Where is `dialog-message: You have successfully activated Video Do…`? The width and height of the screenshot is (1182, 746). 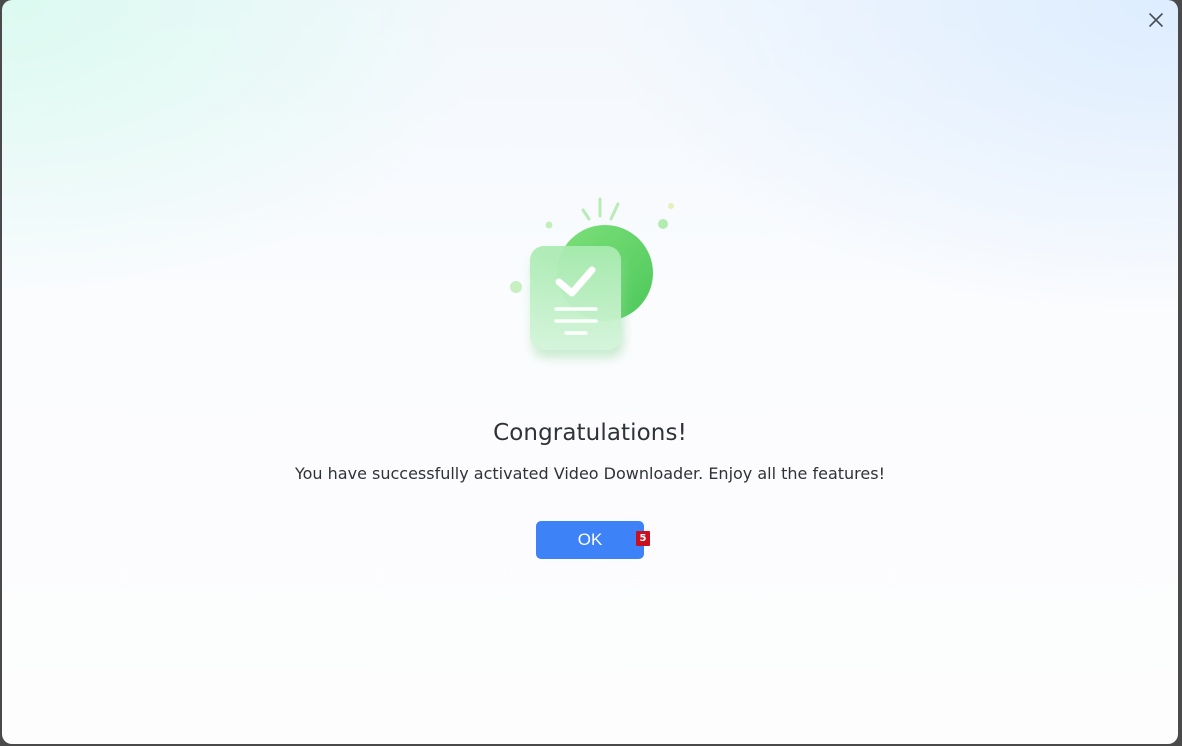 dialog-message: You have successfully activated Video Do… is located at coordinates (589, 473).